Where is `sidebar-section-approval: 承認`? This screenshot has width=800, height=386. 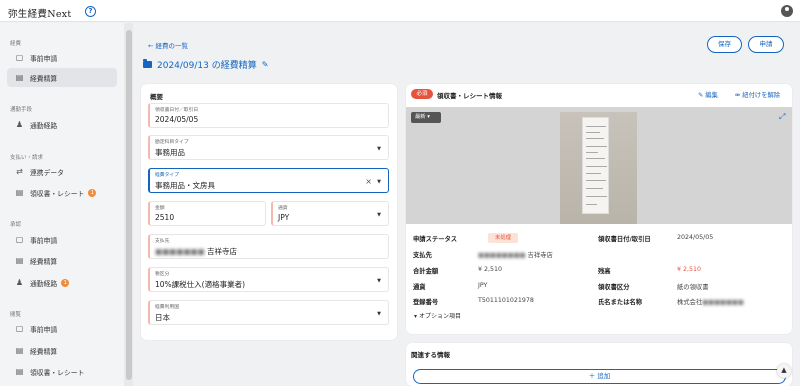
sidebar-section-approval: 承認 is located at coordinates (16, 225).